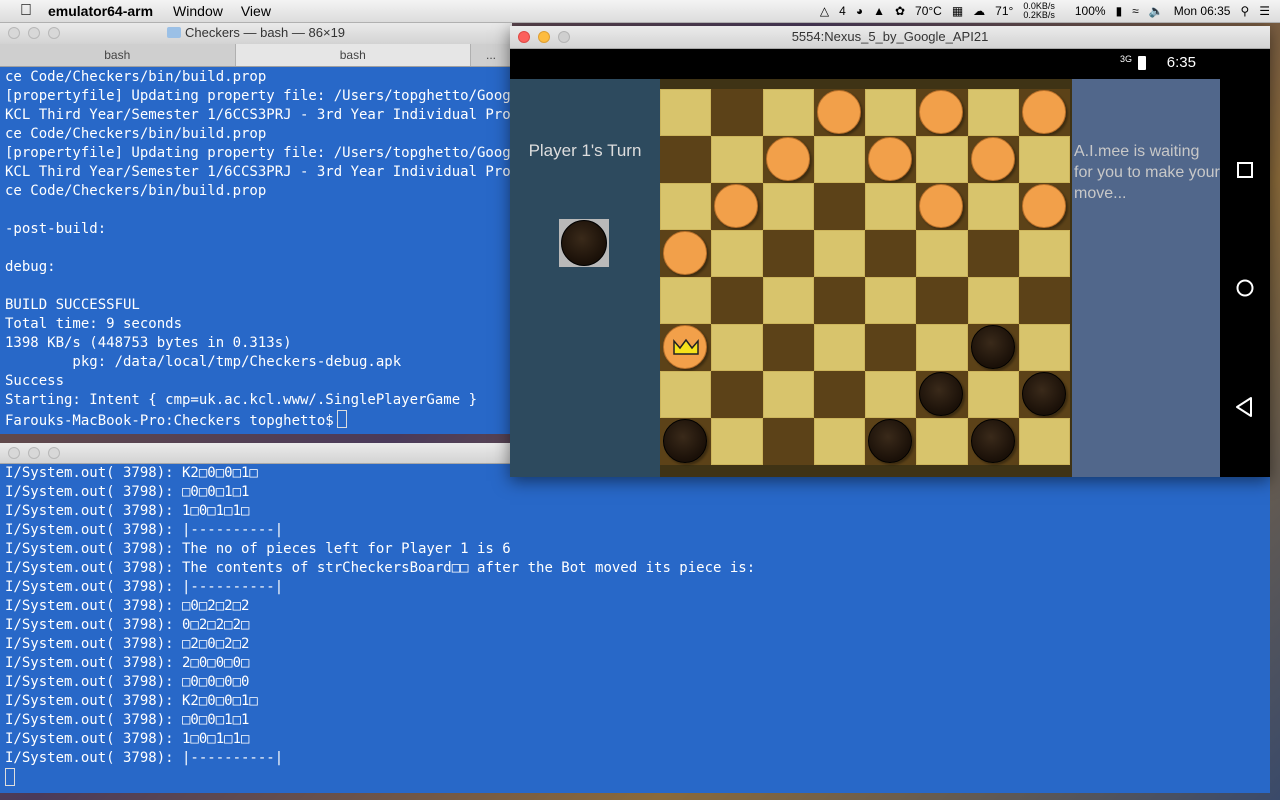 This screenshot has width=1280, height=800. Describe the element at coordinates (118, 55) in the screenshot. I see `tab-bash-1: bash` at that location.